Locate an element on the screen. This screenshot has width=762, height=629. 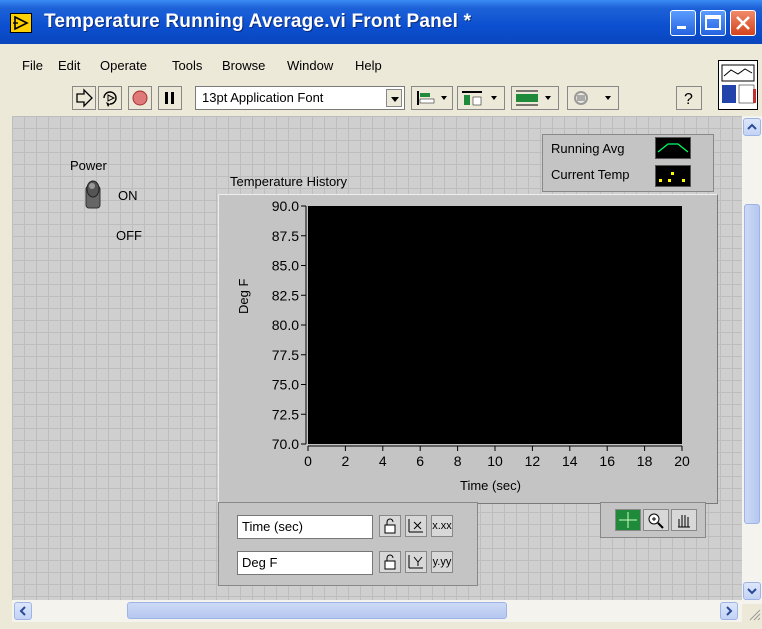
legend-swatch-running-avg is located at coordinates (673, 148).